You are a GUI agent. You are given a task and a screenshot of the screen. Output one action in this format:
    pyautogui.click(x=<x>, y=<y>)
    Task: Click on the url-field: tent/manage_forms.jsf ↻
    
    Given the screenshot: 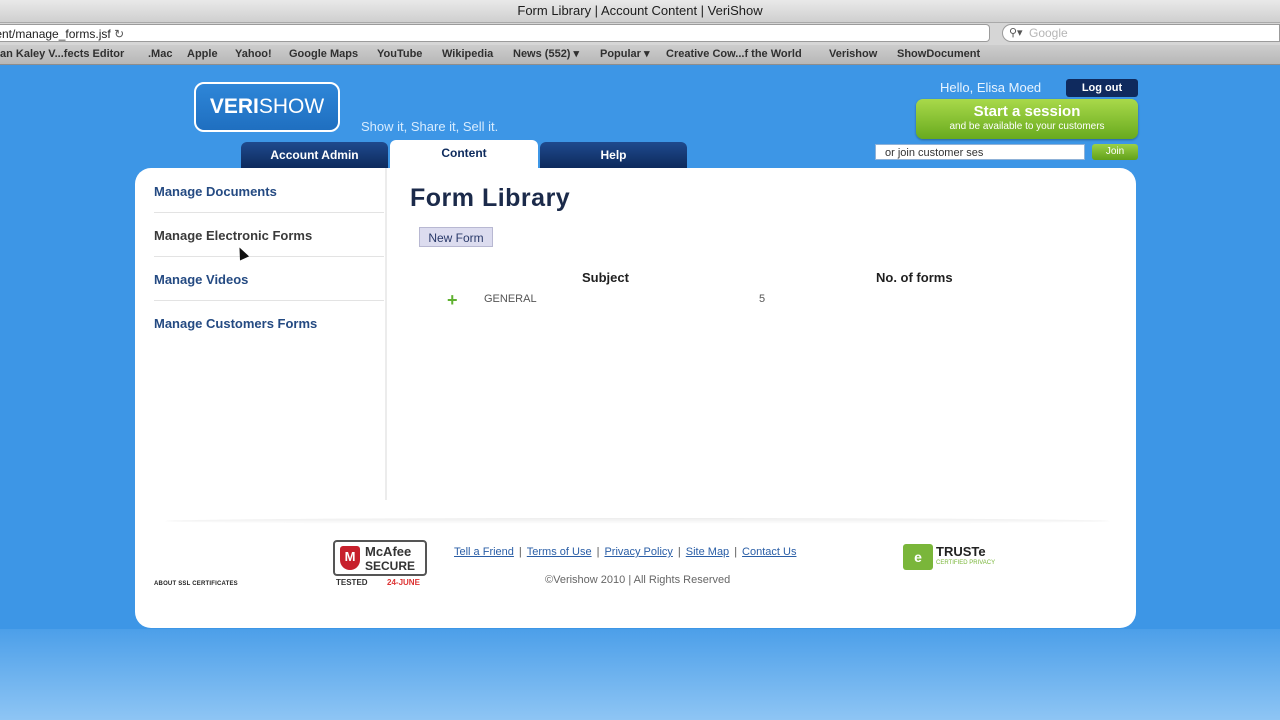 What is the action you would take?
    pyautogui.click(x=495, y=33)
    